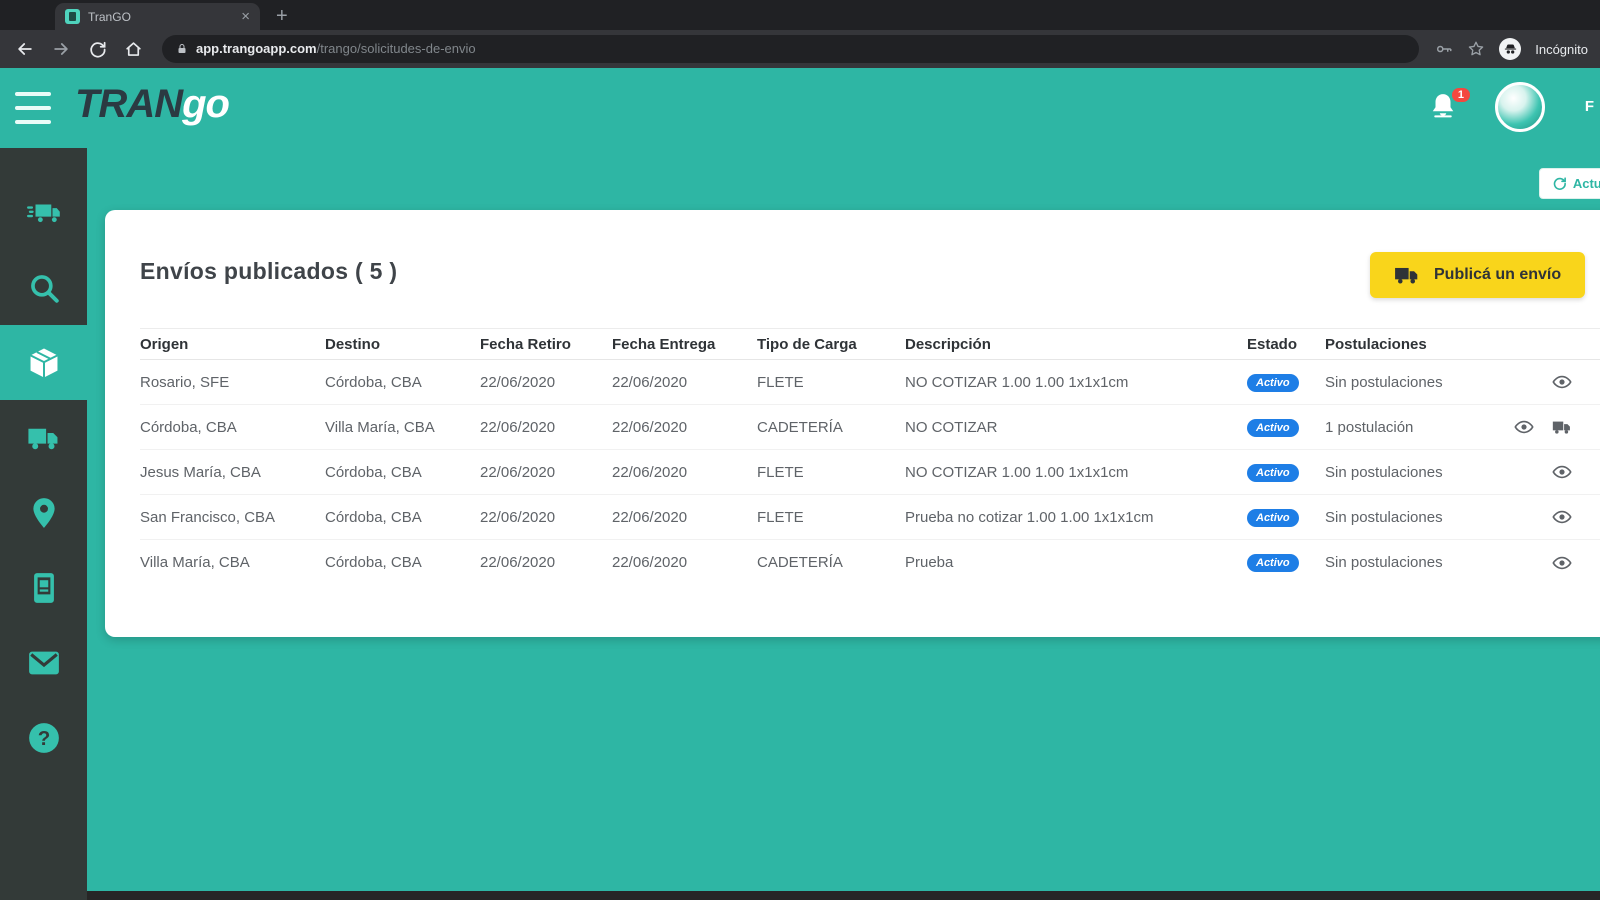 Image resolution: width=1600 pixels, height=900 pixels. What do you see at coordinates (1460, 95) in the screenshot?
I see `notification-badge: 1` at bounding box center [1460, 95].